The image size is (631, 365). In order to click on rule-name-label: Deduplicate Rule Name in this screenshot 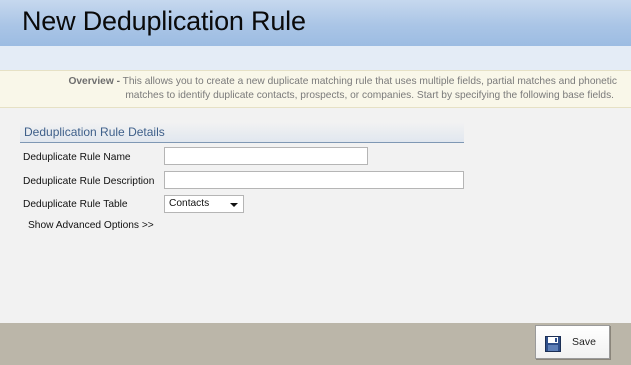, I will do `click(77, 157)`.